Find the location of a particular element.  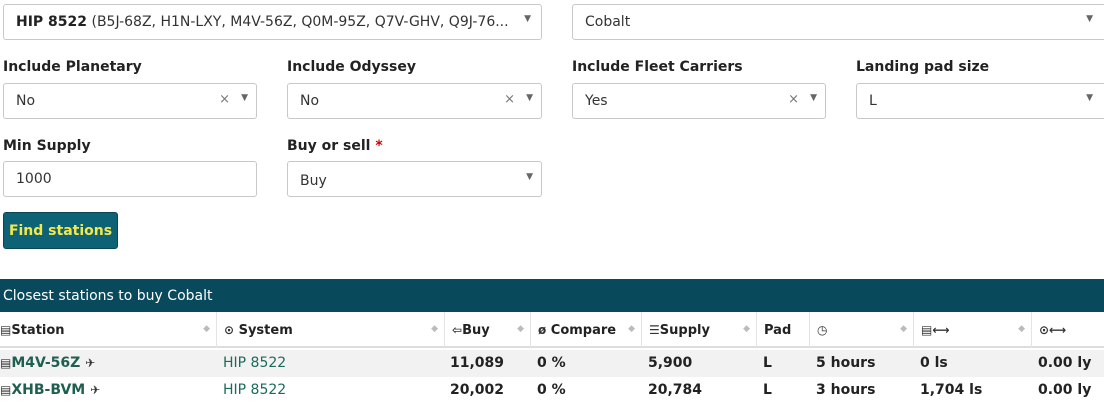

buy-price: 11,089 is located at coordinates (477, 363).